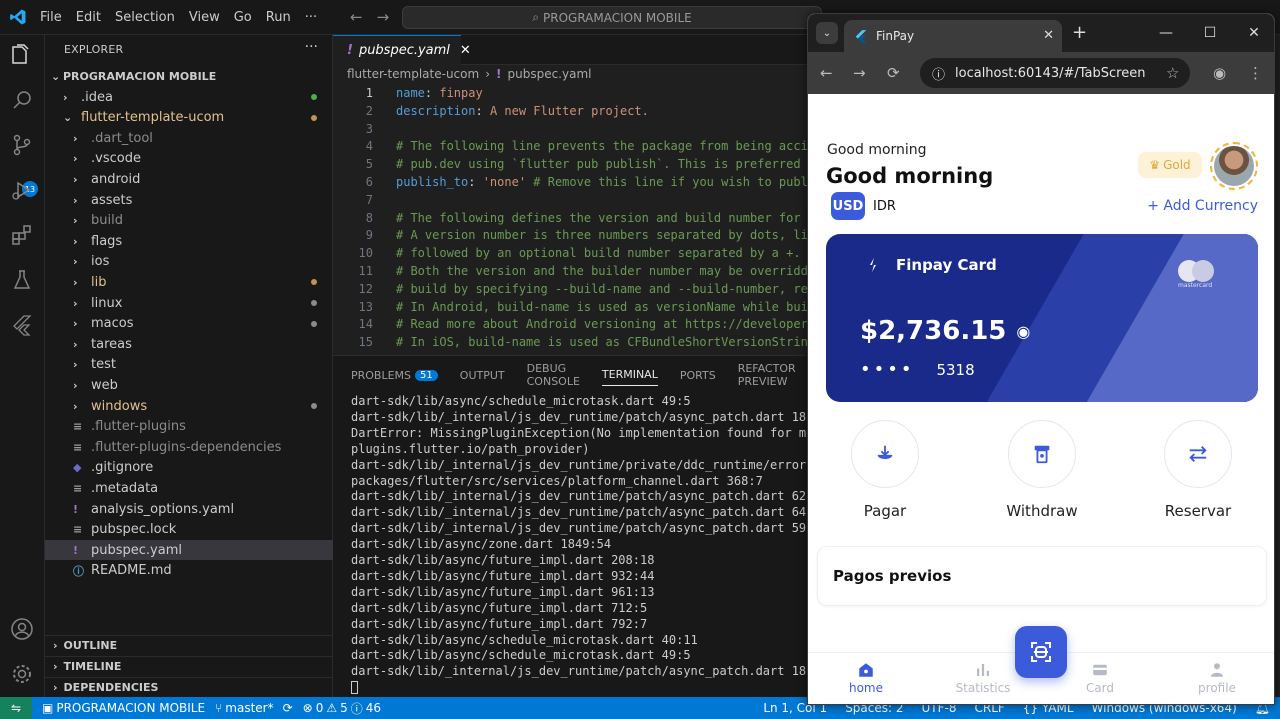 Image resolution: width=1280 pixels, height=719 pixels. I want to click on back-arrow-icon: ←, so click(356, 17).